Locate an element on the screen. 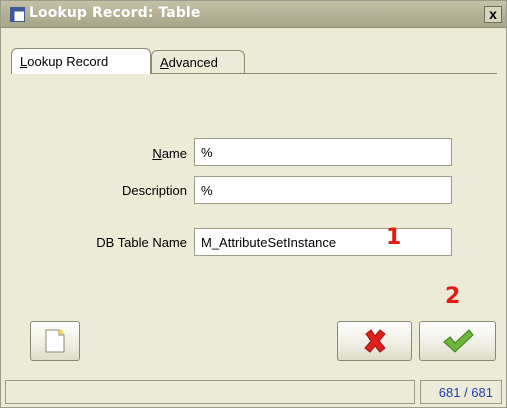  db-table-name-label: DB Table Name is located at coordinates (141, 242).